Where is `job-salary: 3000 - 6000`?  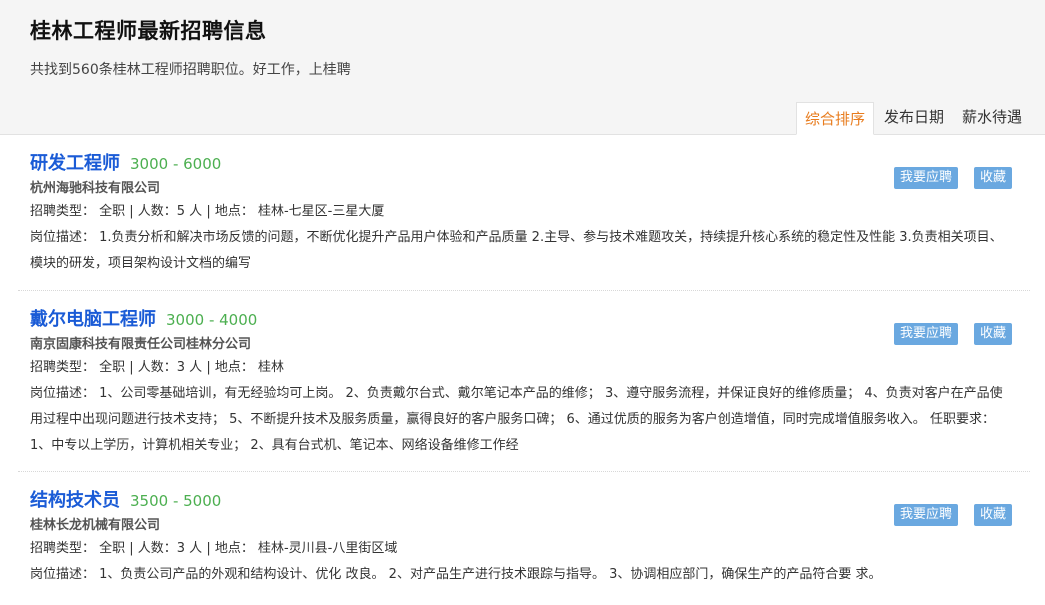
job-salary: 3000 - 6000 is located at coordinates (176, 164).